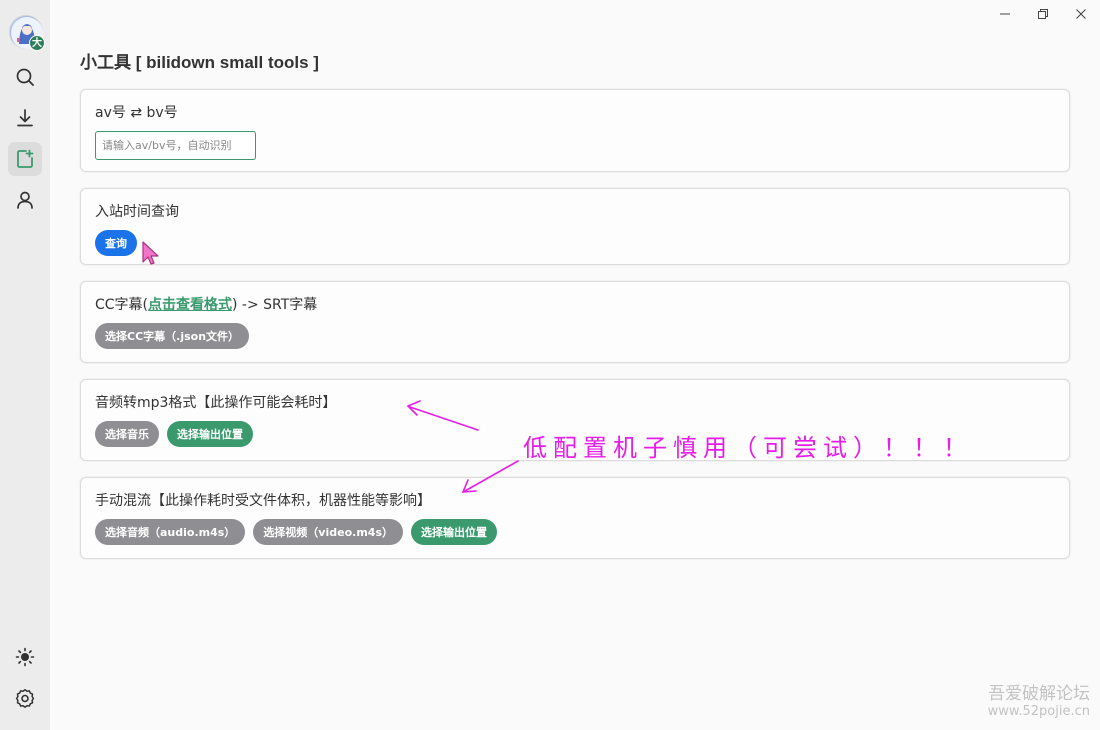  Describe the element at coordinates (150, 253) in the screenshot. I see `mouse-cursor-icon` at that location.